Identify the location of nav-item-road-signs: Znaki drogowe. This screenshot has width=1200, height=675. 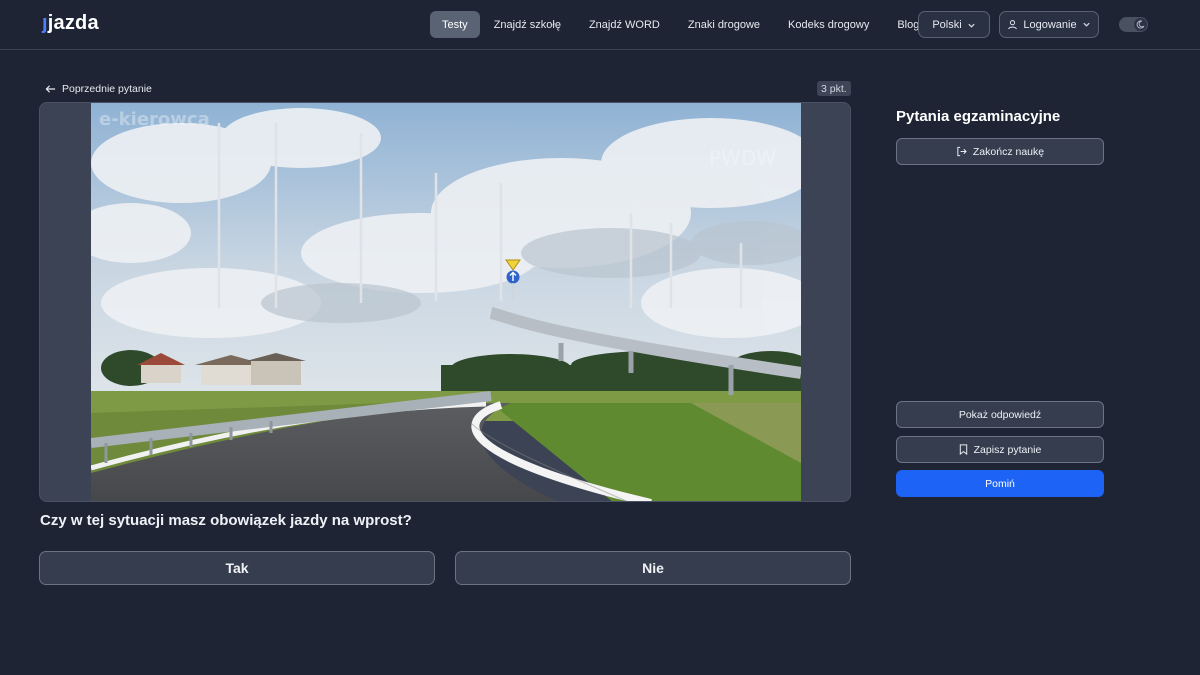
(724, 24).